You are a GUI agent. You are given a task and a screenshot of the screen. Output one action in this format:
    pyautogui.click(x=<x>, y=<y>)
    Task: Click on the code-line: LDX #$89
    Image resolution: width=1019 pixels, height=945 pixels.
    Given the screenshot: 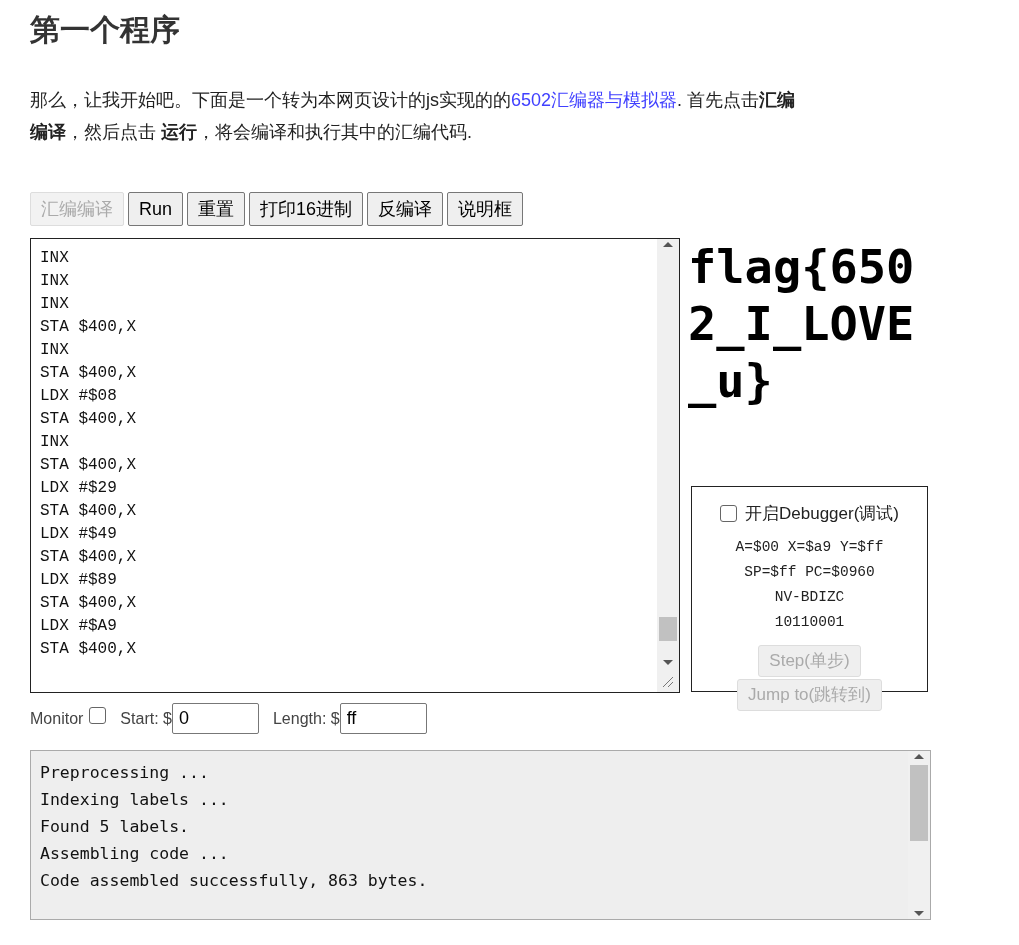 What is the action you would take?
    pyautogui.click(x=78, y=580)
    